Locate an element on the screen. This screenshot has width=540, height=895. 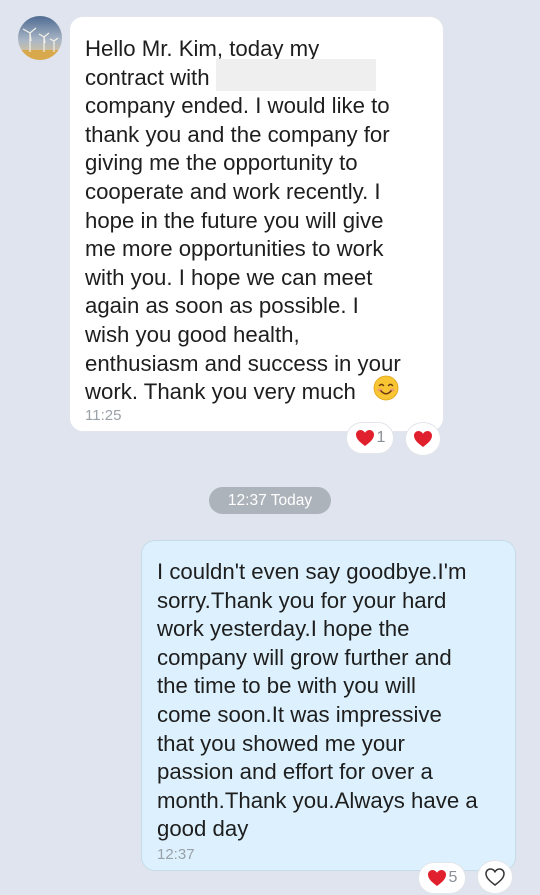
incoming-heart-reaction: 1 is located at coordinates (370, 438).